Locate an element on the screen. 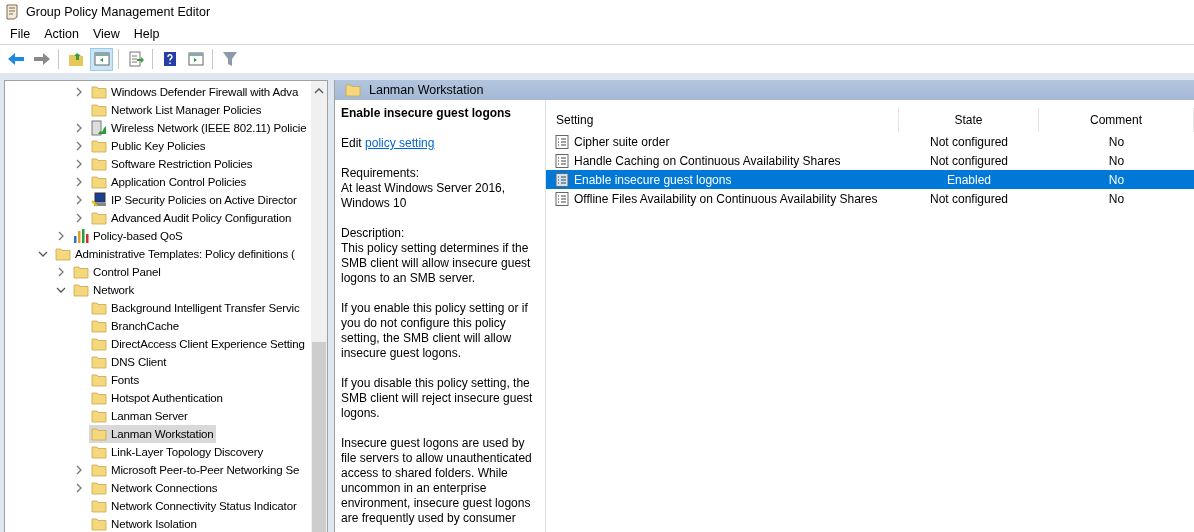 The width and height of the screenshot is (1194, 532). filter-icon is located at coordinates (229, 59).